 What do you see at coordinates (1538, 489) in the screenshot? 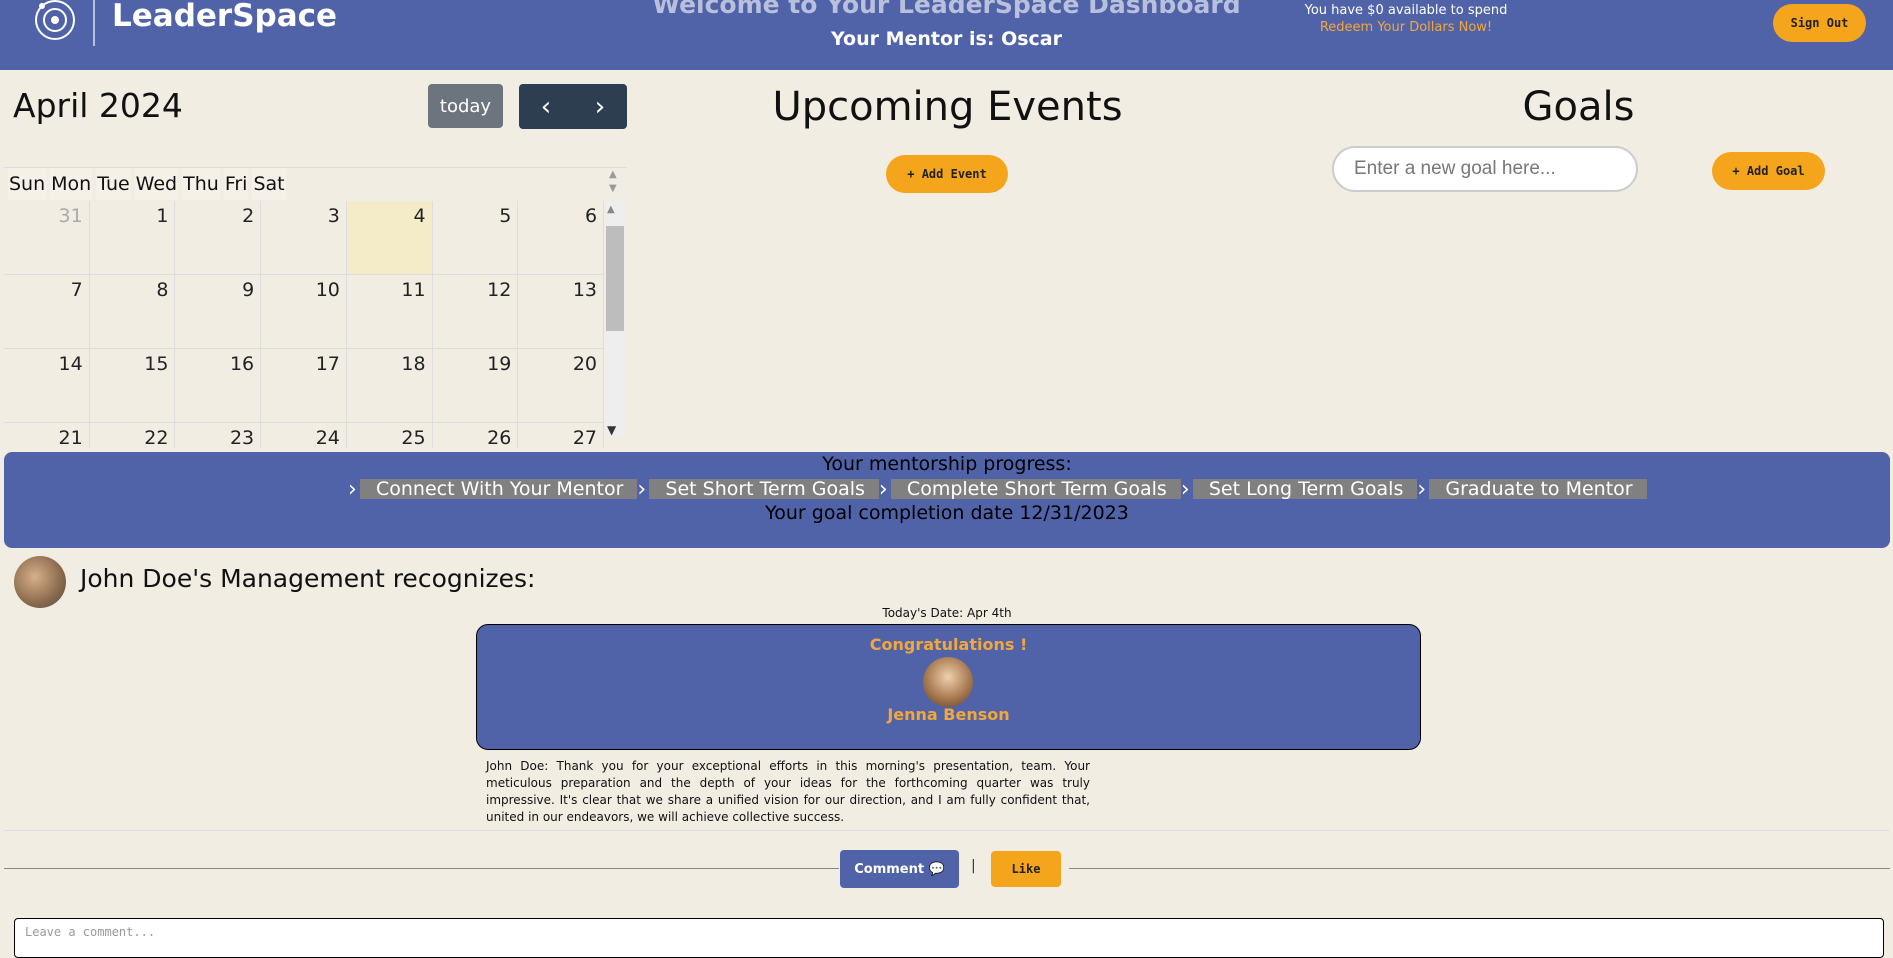
I see `progress-step: Graduate to Mentor` at bounding box center [1538, 489].